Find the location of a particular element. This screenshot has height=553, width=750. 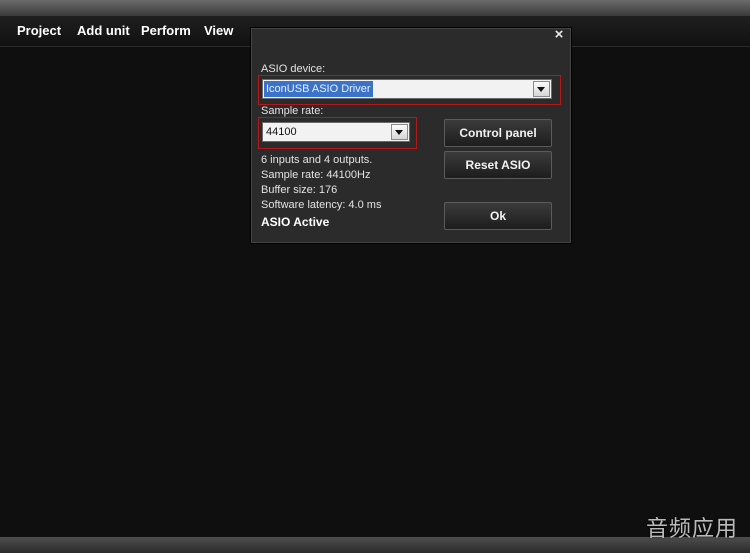

sample-rate-value: 44100 is located at coordinates (281, 132).